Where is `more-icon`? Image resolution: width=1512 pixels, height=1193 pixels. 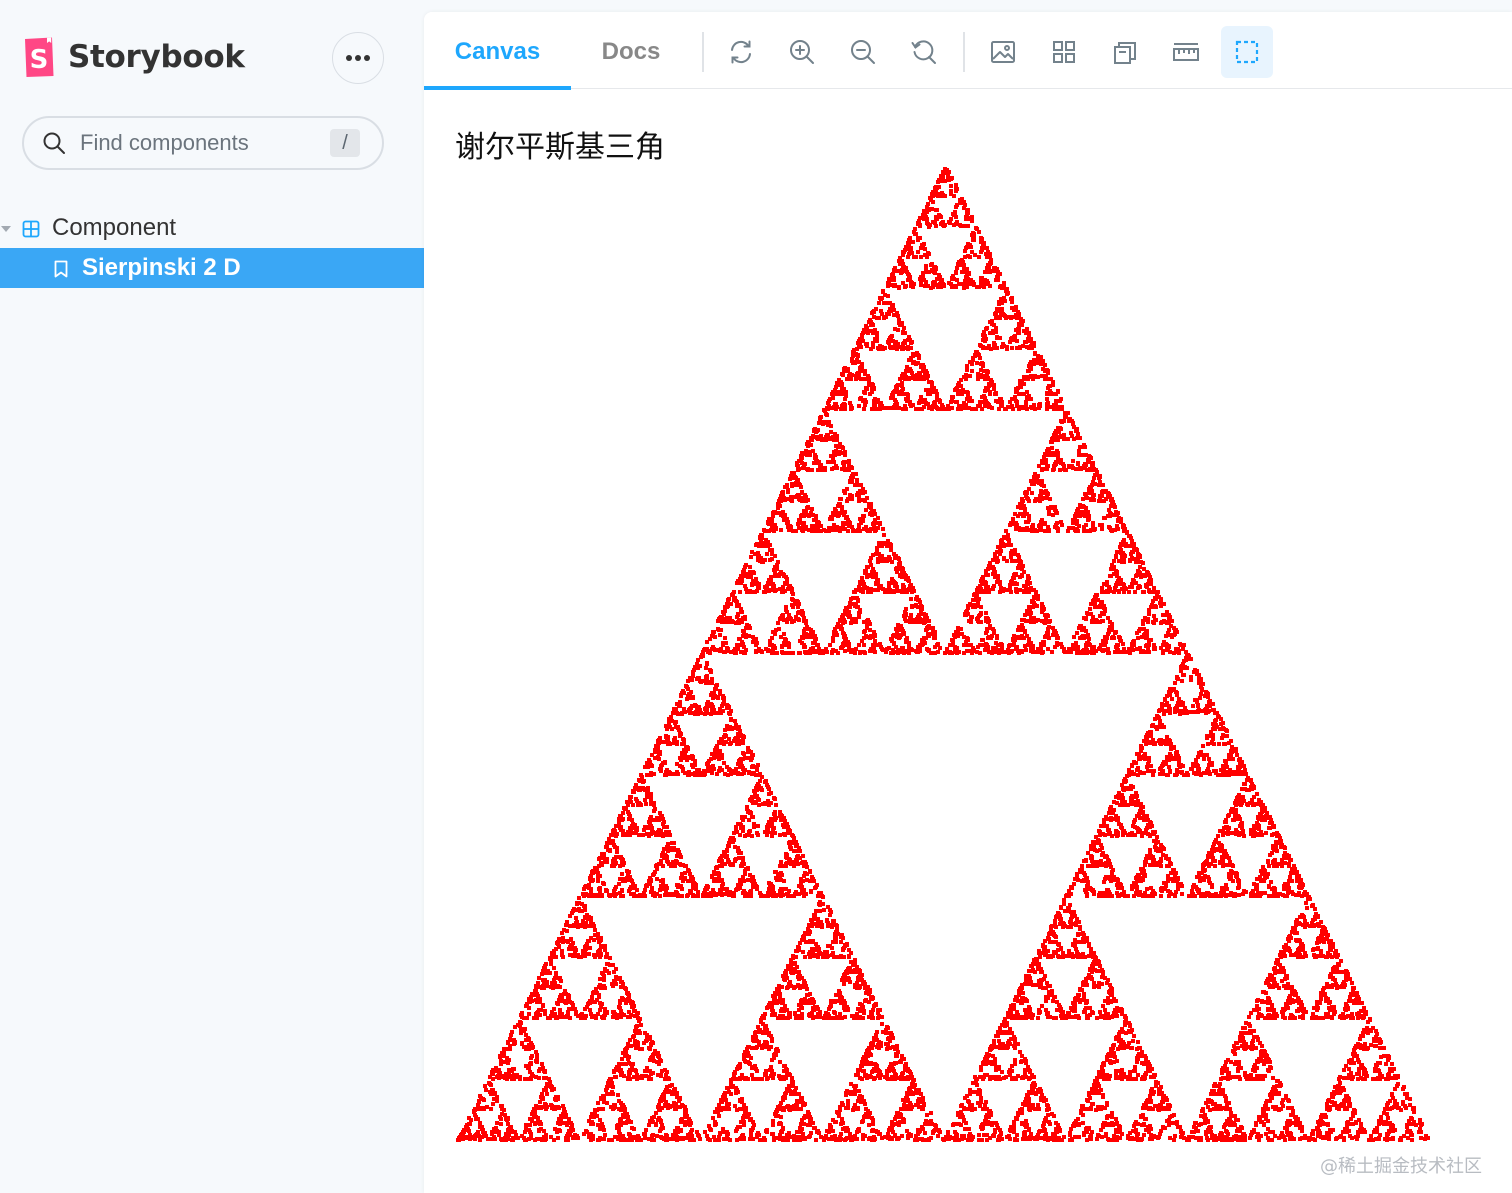
more-icon is located at coordinates (358, 58).